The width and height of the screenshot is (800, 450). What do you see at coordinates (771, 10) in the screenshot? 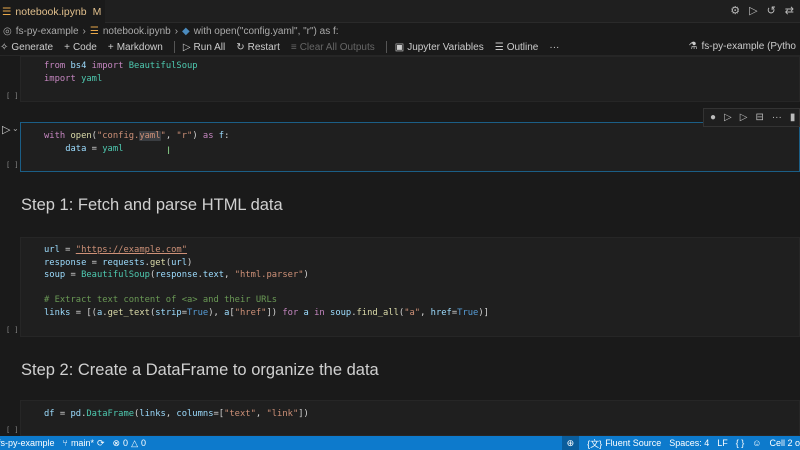
I see `history-icon: ↺` at bounding box center [771, 10].